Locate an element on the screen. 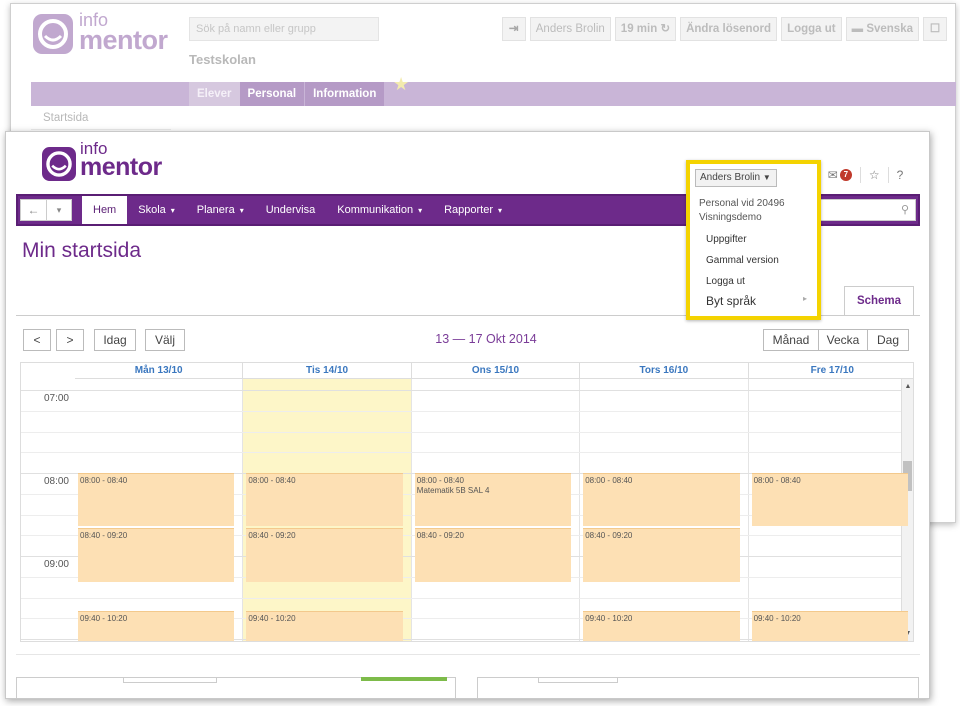 Image resolution: width=960 pixels, height=706 pixels. flag-icon: ▬ is located at coordinates (857, 29).